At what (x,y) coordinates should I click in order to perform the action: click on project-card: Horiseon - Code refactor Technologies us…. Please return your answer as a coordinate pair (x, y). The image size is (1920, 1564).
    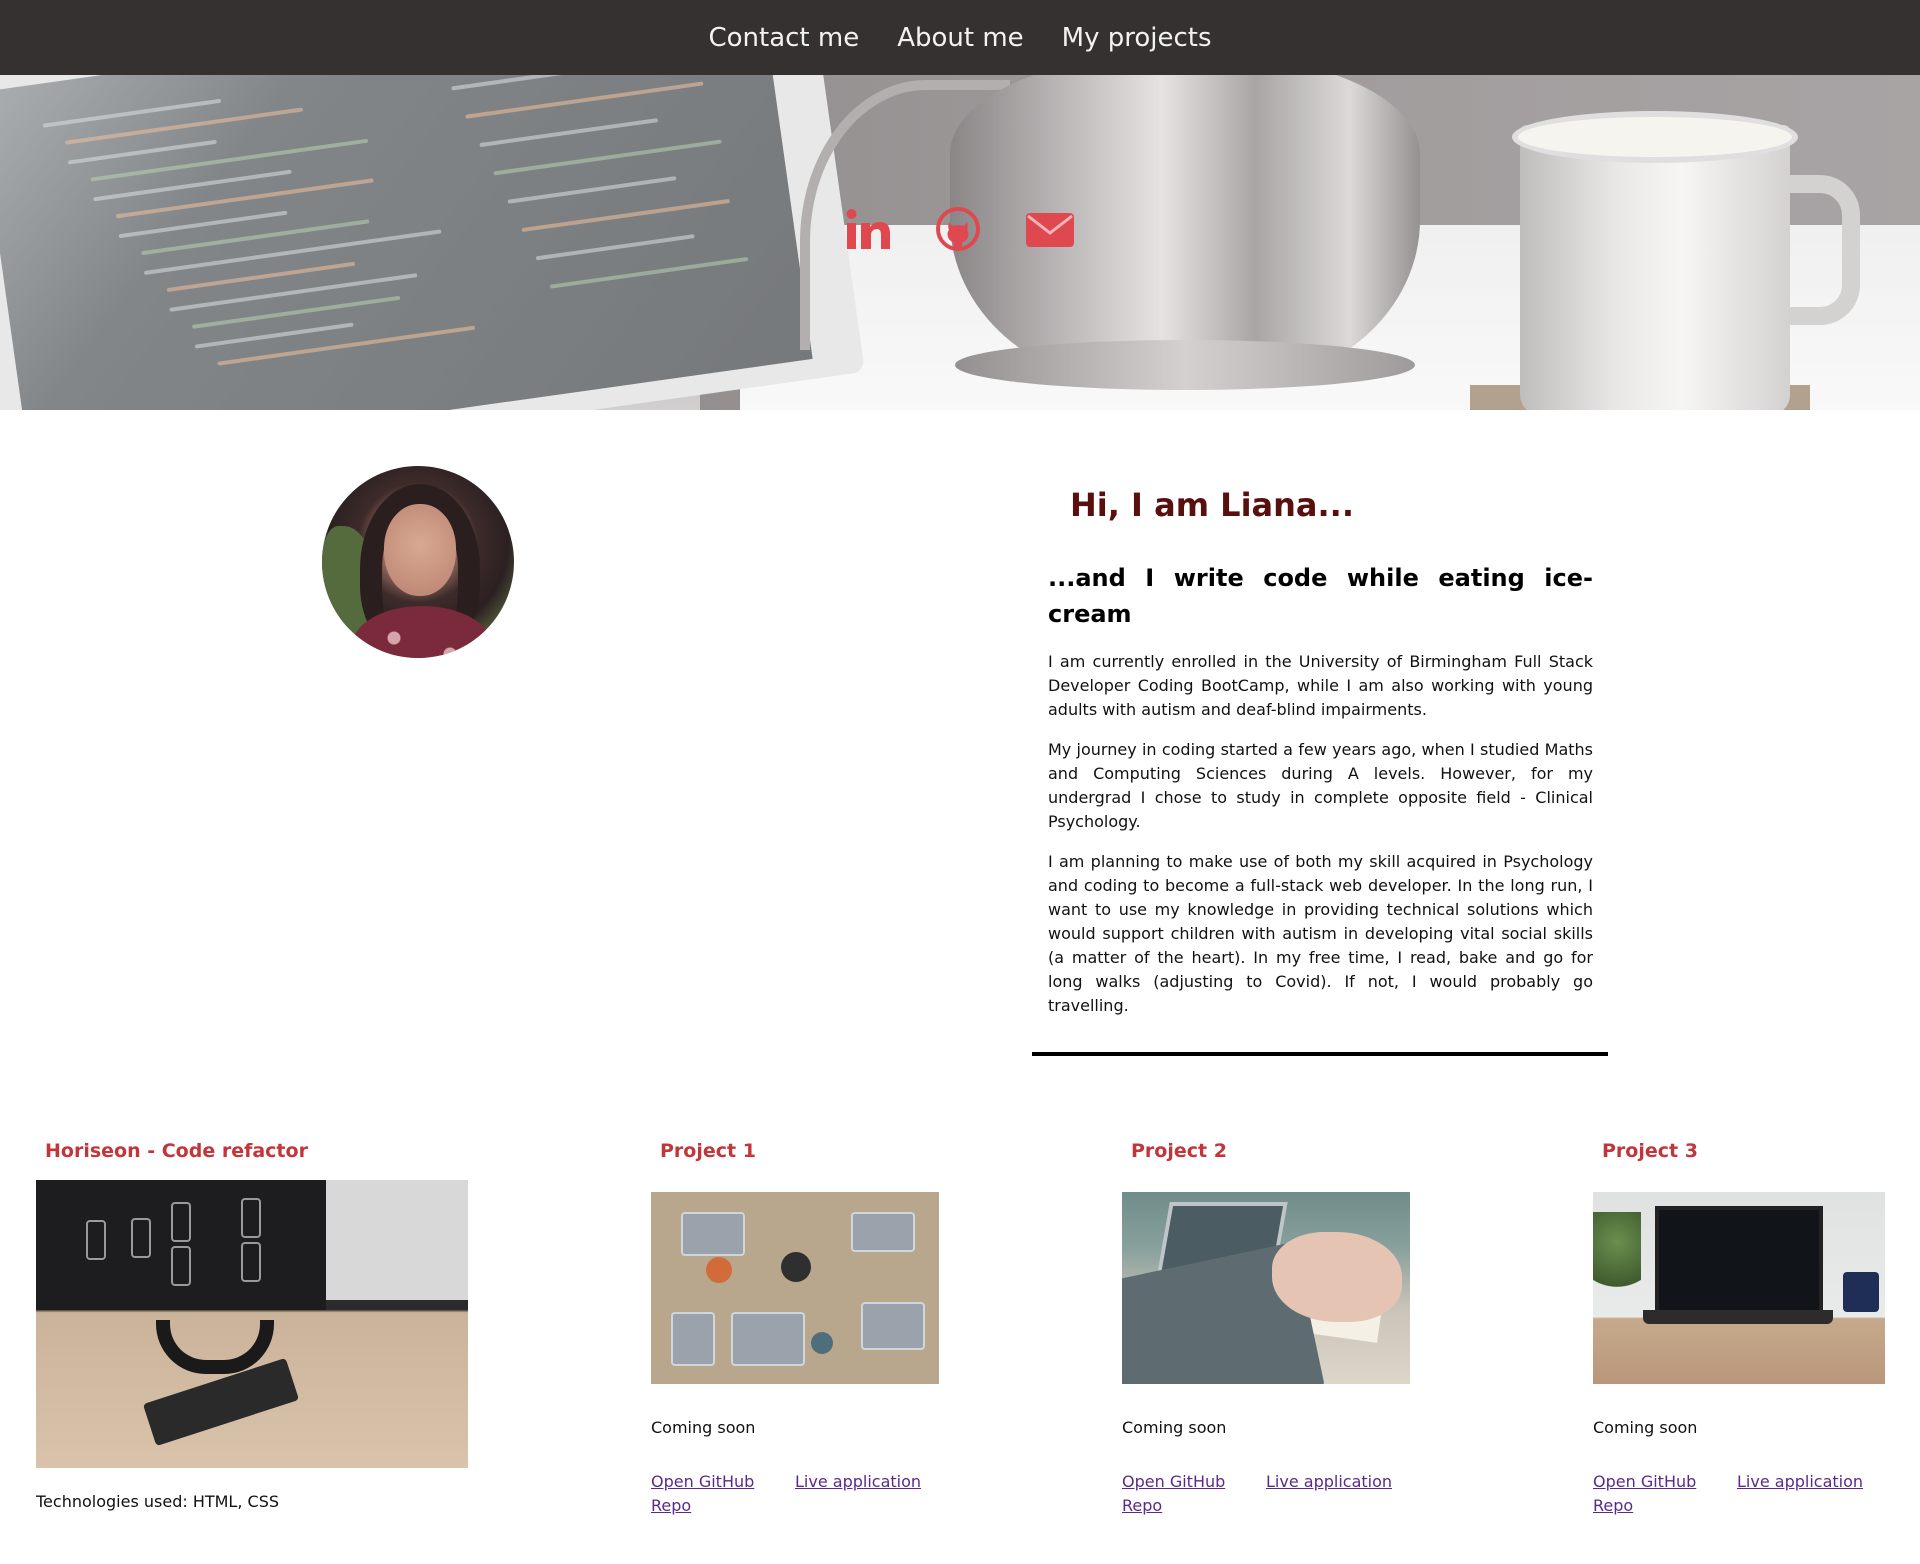
    Looking at the image, I should click on (256, 1330).